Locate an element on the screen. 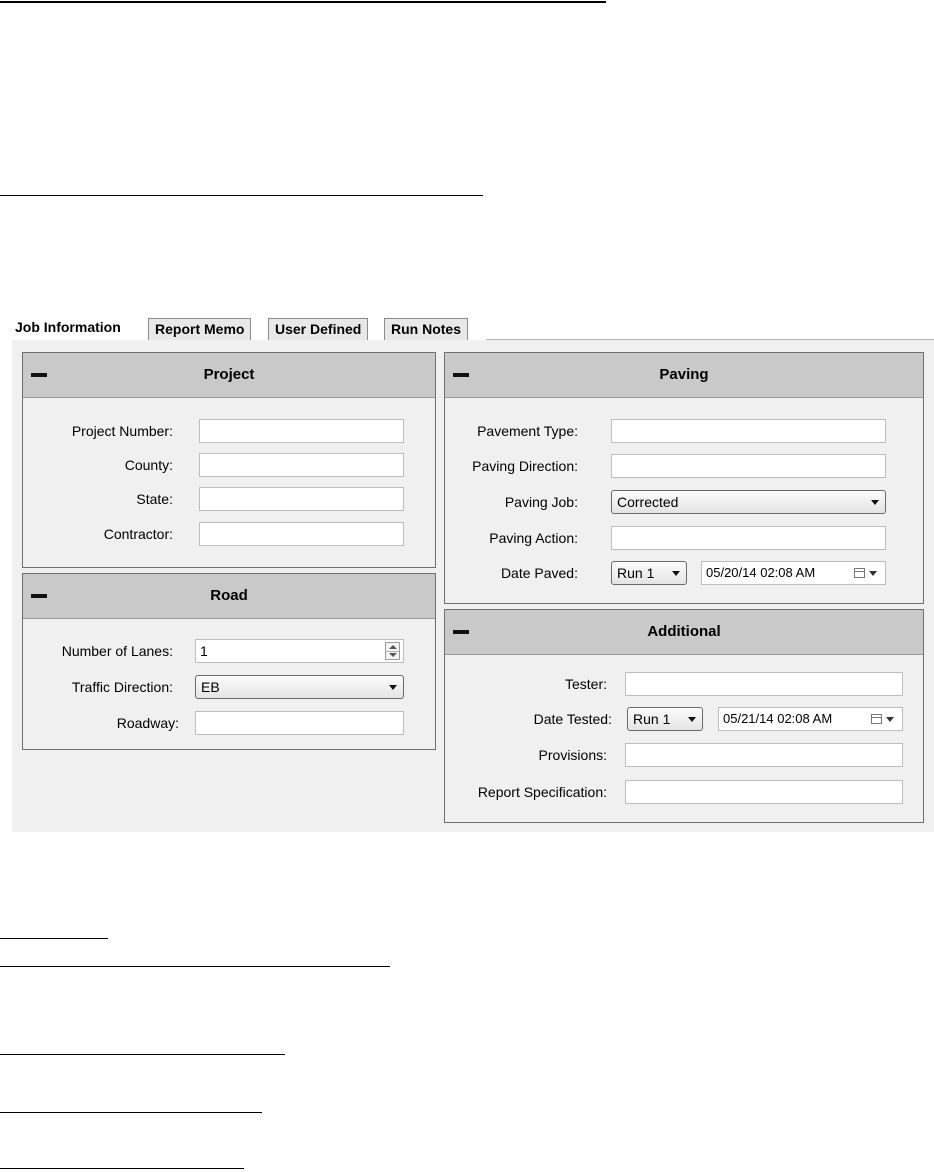 This screenshot has width=934, height=1172. roadway-label: Roadway: is located at coordinates (147, 723).